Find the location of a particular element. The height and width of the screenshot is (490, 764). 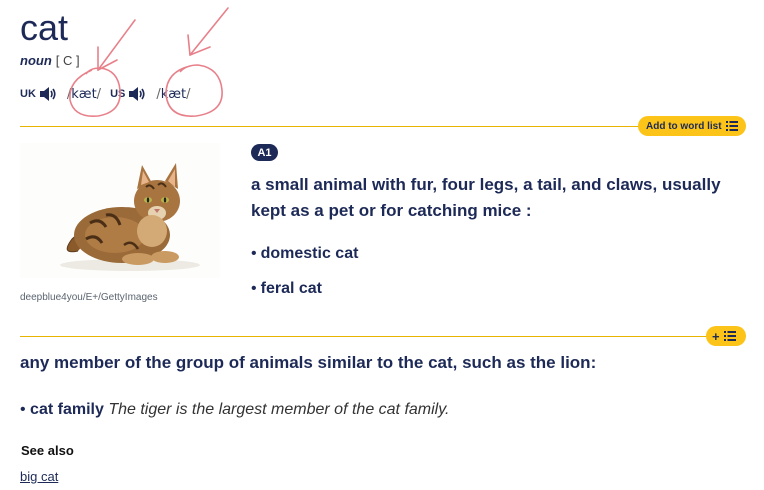

example-item: • feral cat is located at coordinates (286, 289).